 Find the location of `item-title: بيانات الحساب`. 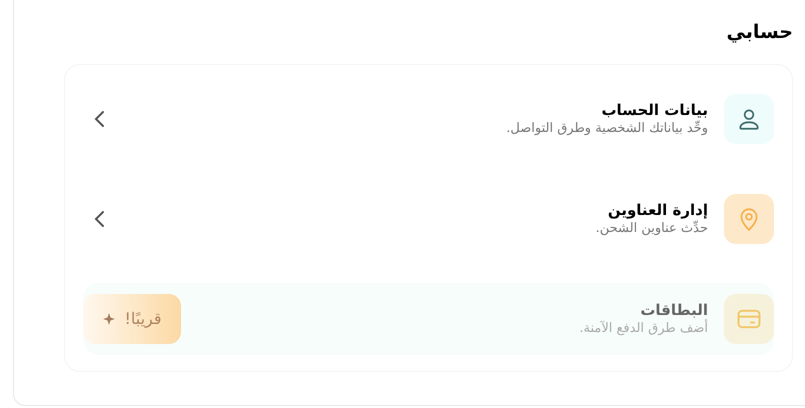

item-title: بيانات الحساب is located at coordinates (654, 110).